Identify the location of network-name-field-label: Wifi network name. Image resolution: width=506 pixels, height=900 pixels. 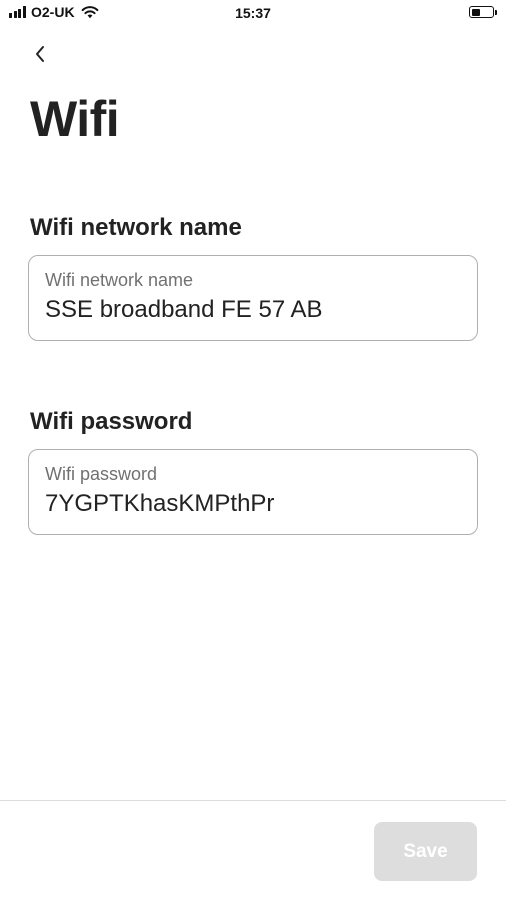
(119, 280).